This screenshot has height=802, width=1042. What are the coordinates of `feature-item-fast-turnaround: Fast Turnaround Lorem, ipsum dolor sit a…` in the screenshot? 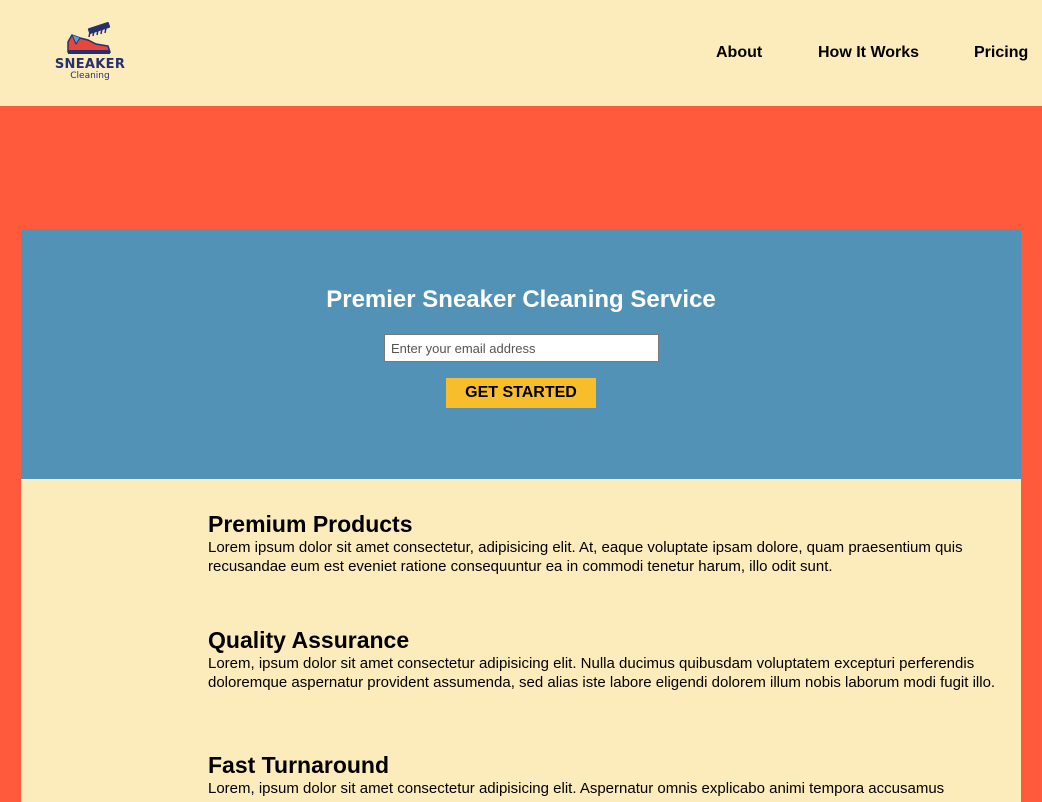 It's located at (613, 774).